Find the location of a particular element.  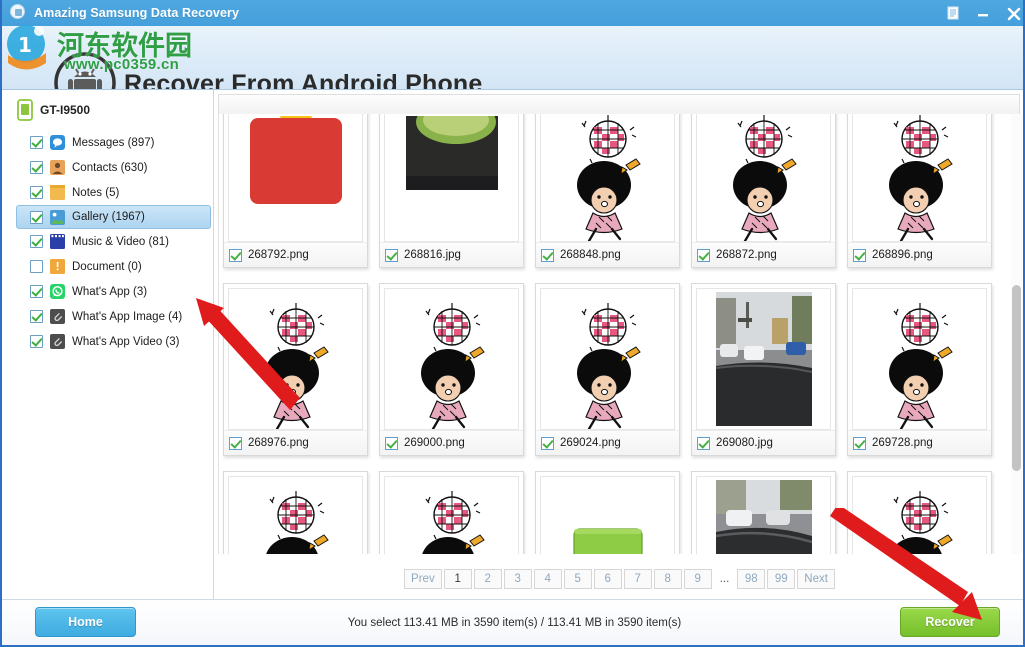

window-controls is located at coordinates (983, 13).